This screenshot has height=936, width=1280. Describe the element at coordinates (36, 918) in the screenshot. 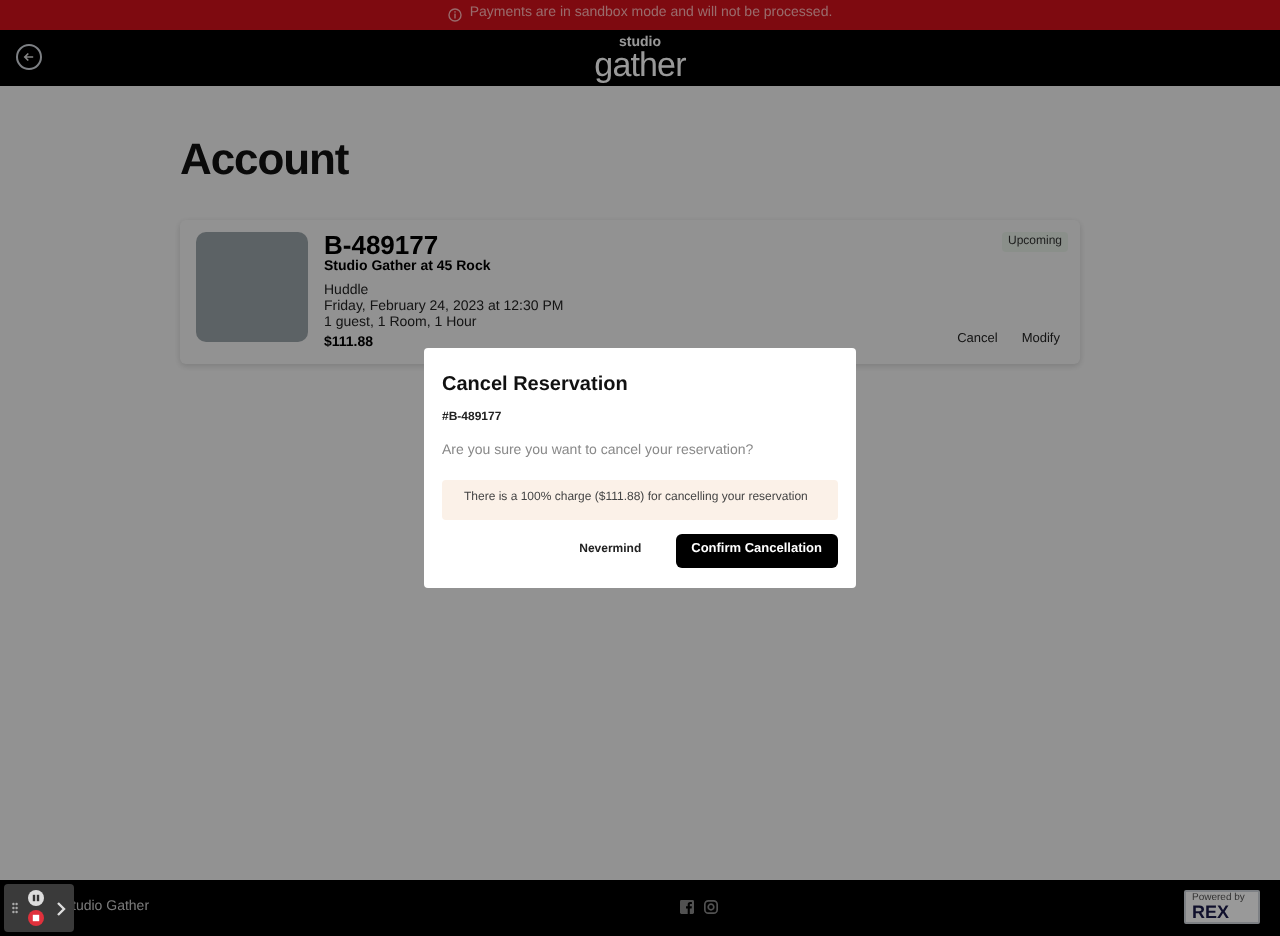

I see `stop-icon` at that location.